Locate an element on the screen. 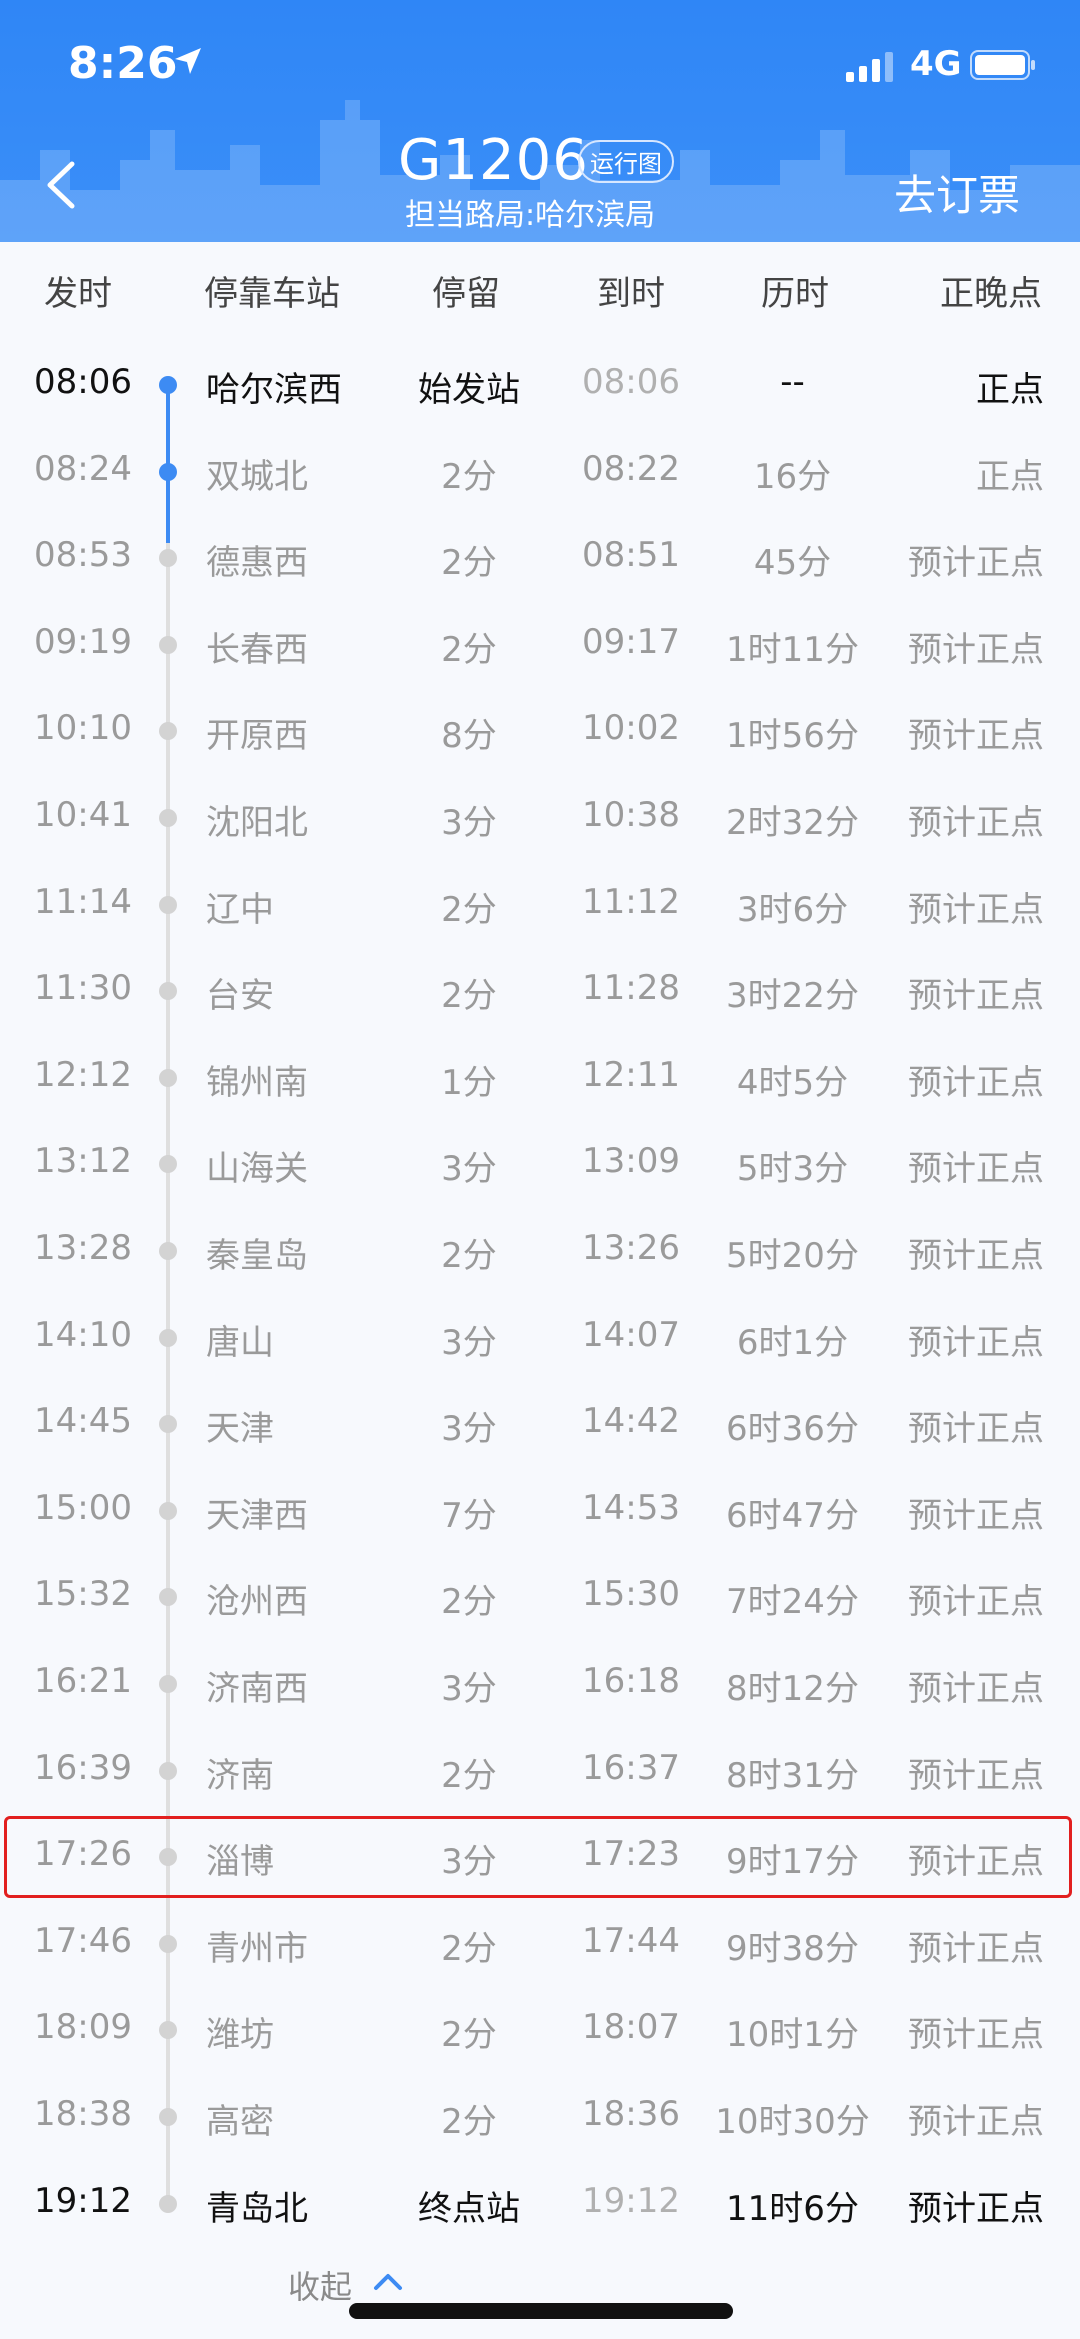 The width and height of the screenshot is (1080, 2339). table-row: 09:19 长春西 2分 09:17 1时11分 预计正点 is located at coordinates (540, 643).